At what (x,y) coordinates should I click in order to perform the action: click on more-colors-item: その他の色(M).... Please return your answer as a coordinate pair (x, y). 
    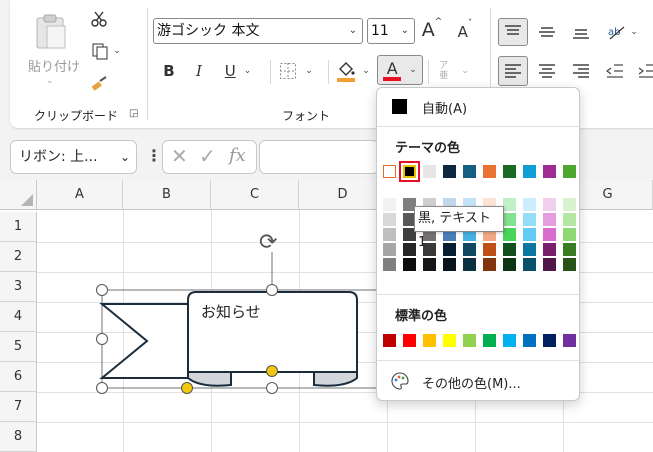
    Looking at the image, I should click on (478, 382).